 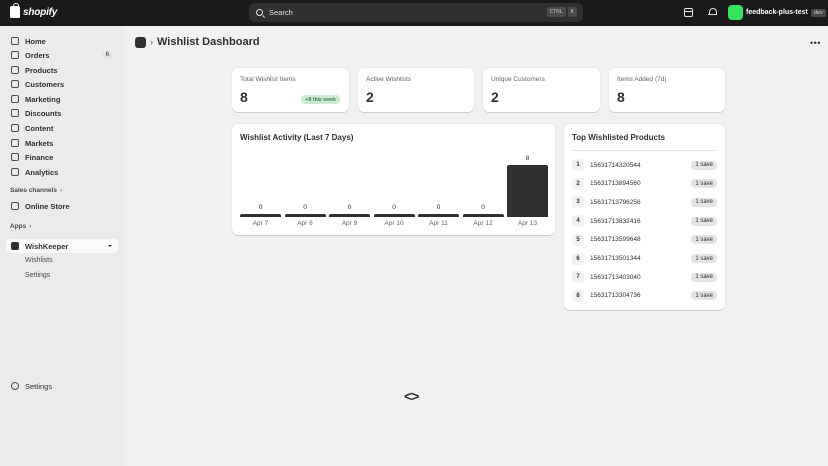 What do you see at coordinates (541, 90) in the screenshot?
I see `stat-card-unique-customers: Unique Customers 2` at bounding box center [541, 90].